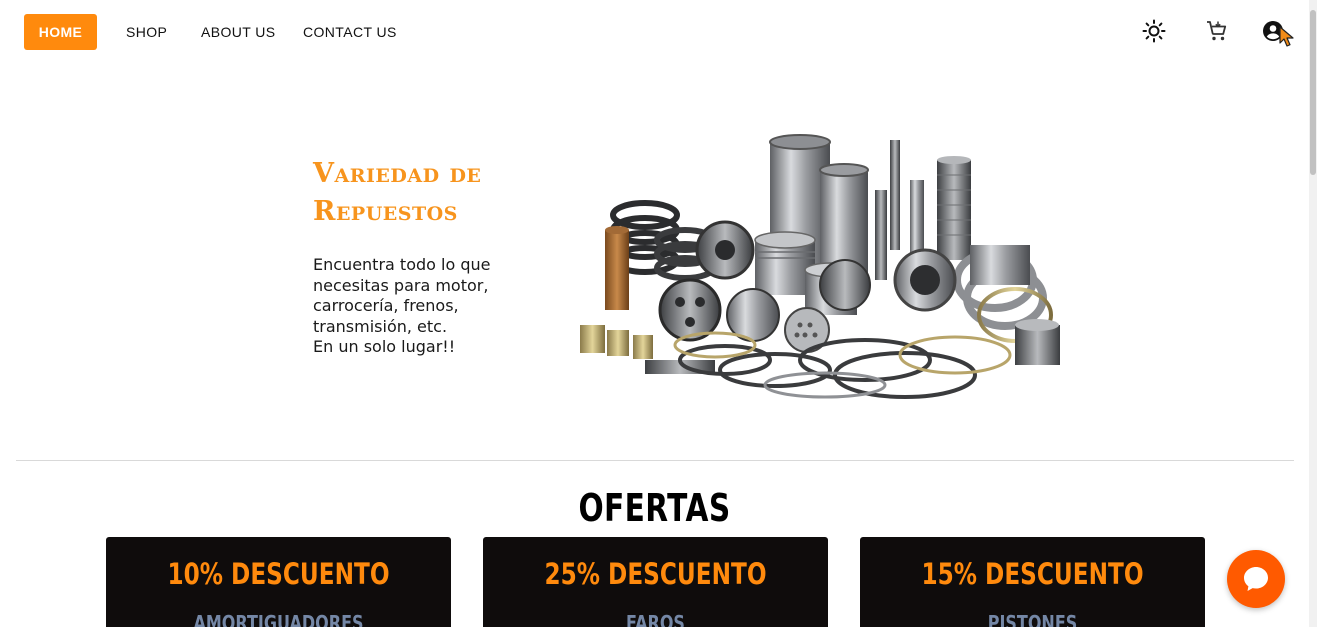 The height and width of the screenshot is (627, 1317). What do you see at coordinates (238, 32) in the screenshot?
I see `nav-about-link: ABOUT US` at bounding box center [238, 32].